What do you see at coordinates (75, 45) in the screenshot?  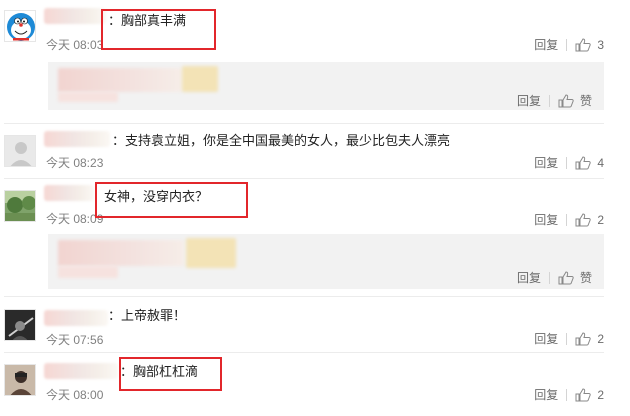 I see `comment-time: 今天 08:03` at bounding box center [75, 45].